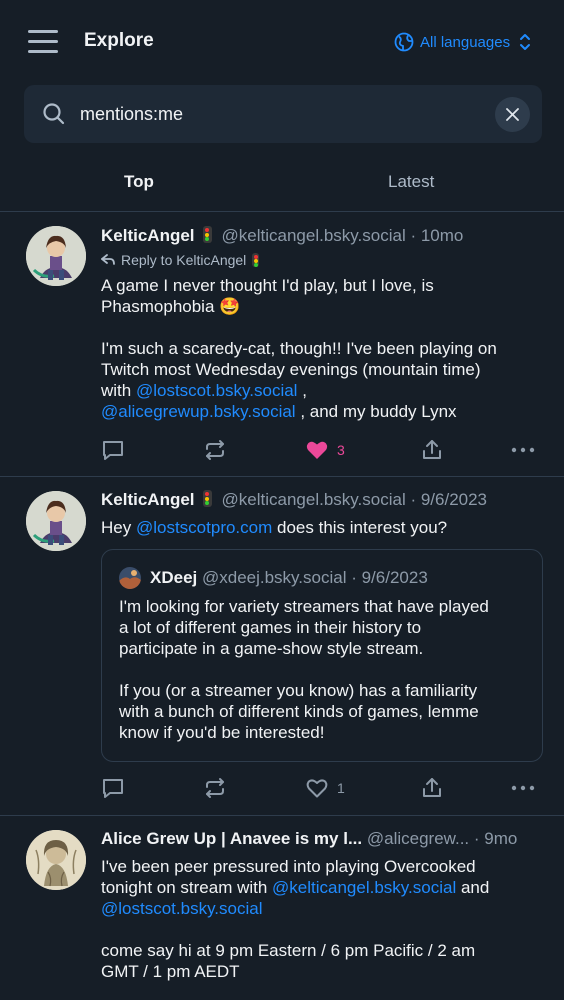 The image size is (564, 1000). What do you see at coordinates (282, 789) in the screenshot?
I see `post-actions: 1` at bounding box center [282, 789].